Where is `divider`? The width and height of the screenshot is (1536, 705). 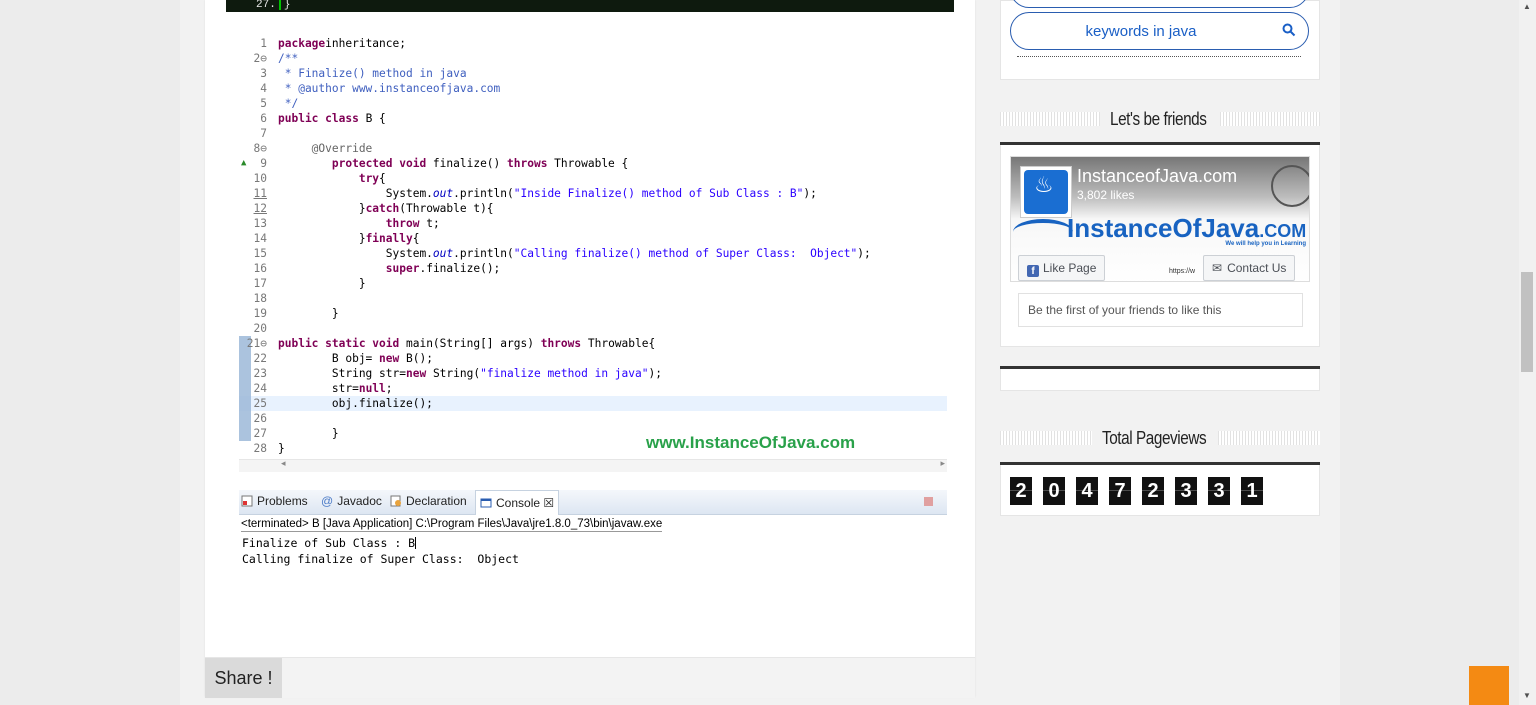 divider is located at coordinates (1159, 56).